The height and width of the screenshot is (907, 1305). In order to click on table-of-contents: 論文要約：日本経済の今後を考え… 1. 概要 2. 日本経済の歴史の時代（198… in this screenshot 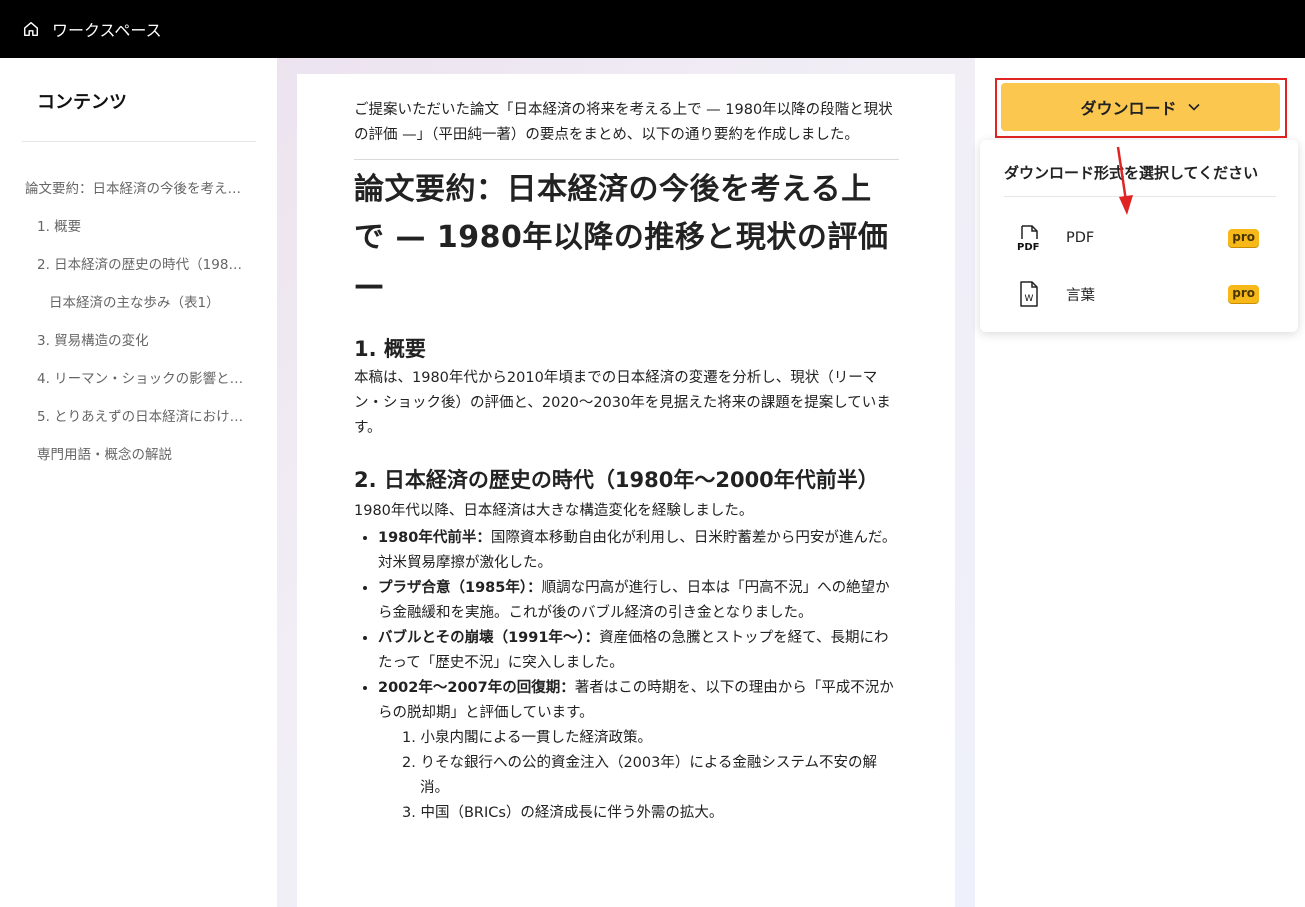, I will do `click(138, 322)`.